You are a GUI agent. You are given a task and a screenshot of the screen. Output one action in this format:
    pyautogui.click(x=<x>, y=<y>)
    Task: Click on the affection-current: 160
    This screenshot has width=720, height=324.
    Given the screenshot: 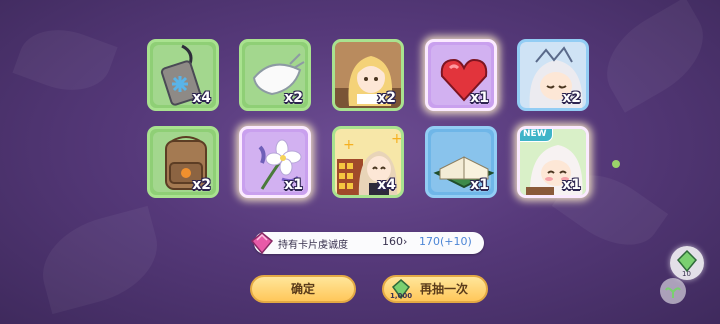 What is the action you would take?
    pyautogui.click(x=392, y=241)
    